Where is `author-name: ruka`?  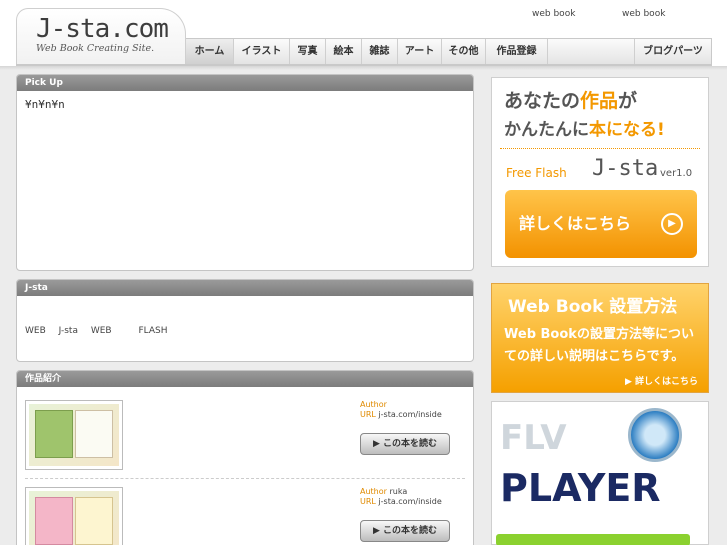 author-name: ruka is located at coordinates (398, 491).